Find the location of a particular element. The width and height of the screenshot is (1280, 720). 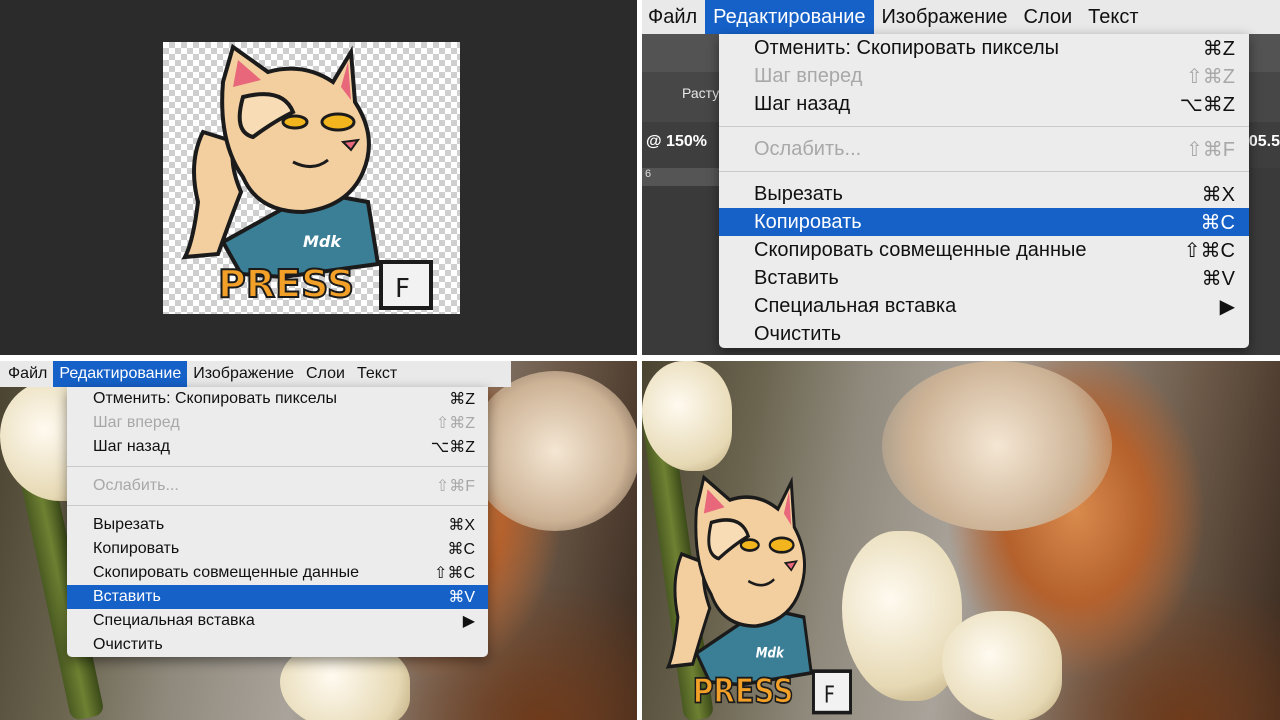

cat-sticker: PRESS F Mdk is located at coordinates (307, 176).